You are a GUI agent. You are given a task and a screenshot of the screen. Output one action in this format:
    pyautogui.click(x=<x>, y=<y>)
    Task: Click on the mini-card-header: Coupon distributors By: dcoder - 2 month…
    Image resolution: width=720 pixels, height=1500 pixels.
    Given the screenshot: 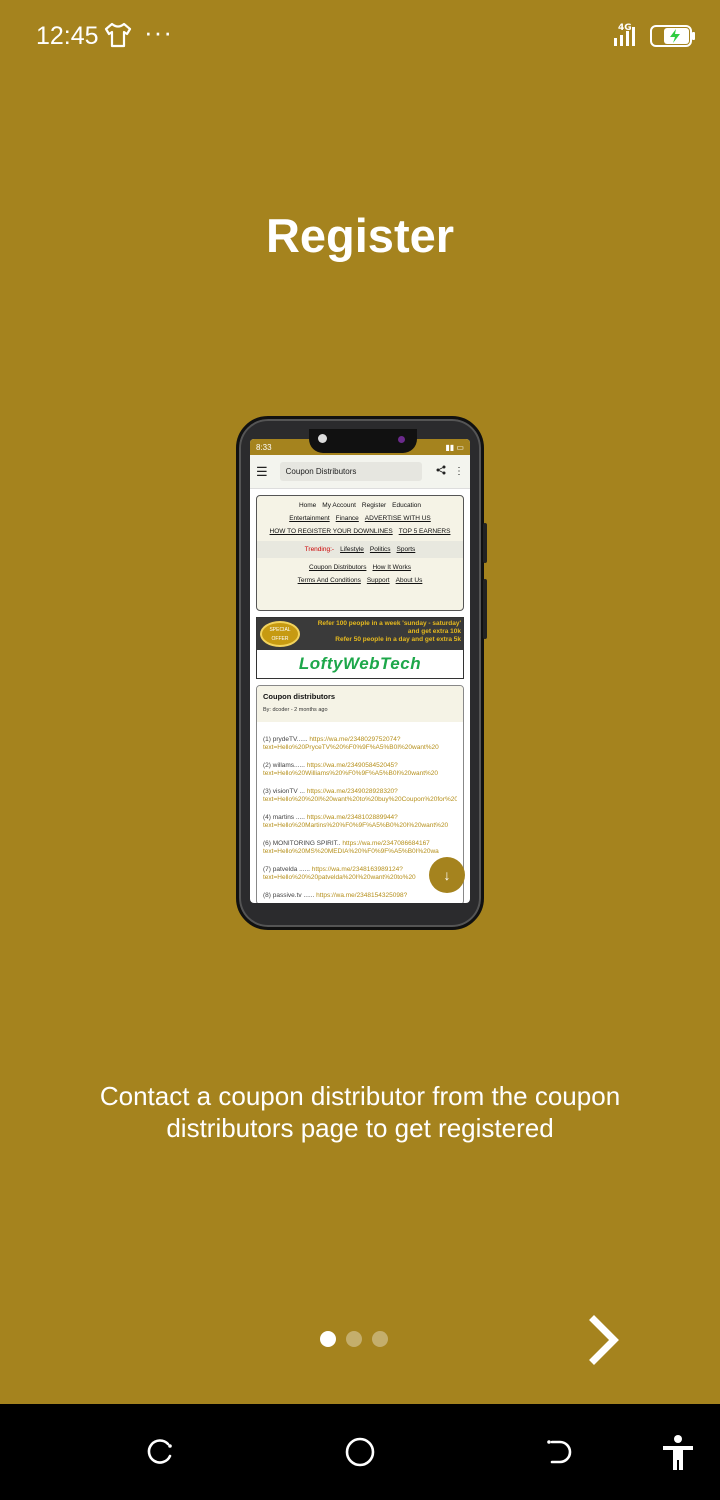 What is the action you would take?
    pyautogui.click(x=360, y=704)
    